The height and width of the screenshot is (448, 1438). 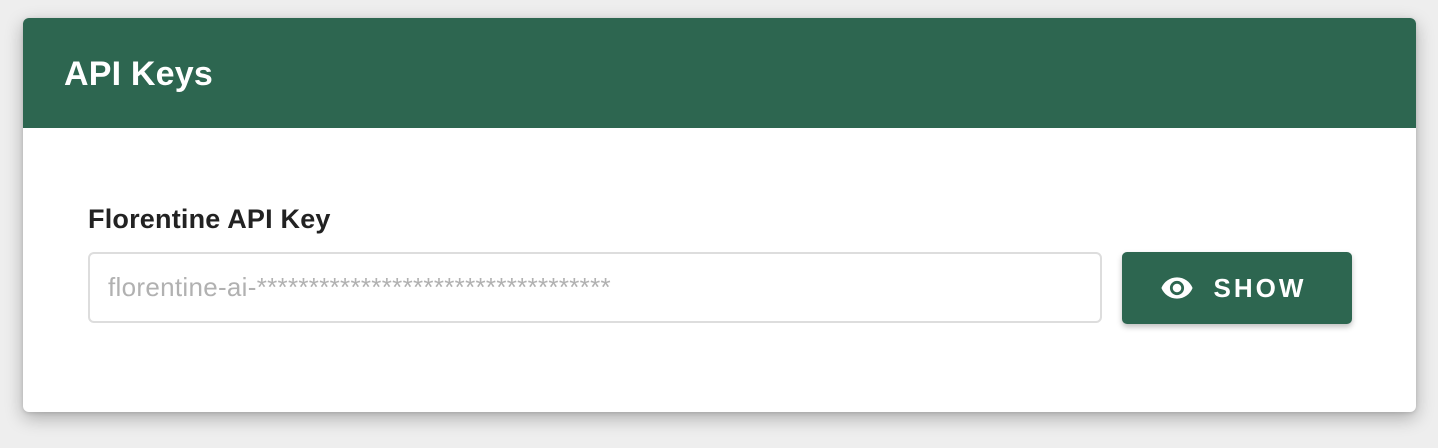 I want to click on show-button-label: SHOW, so click(x=1260, y=287).